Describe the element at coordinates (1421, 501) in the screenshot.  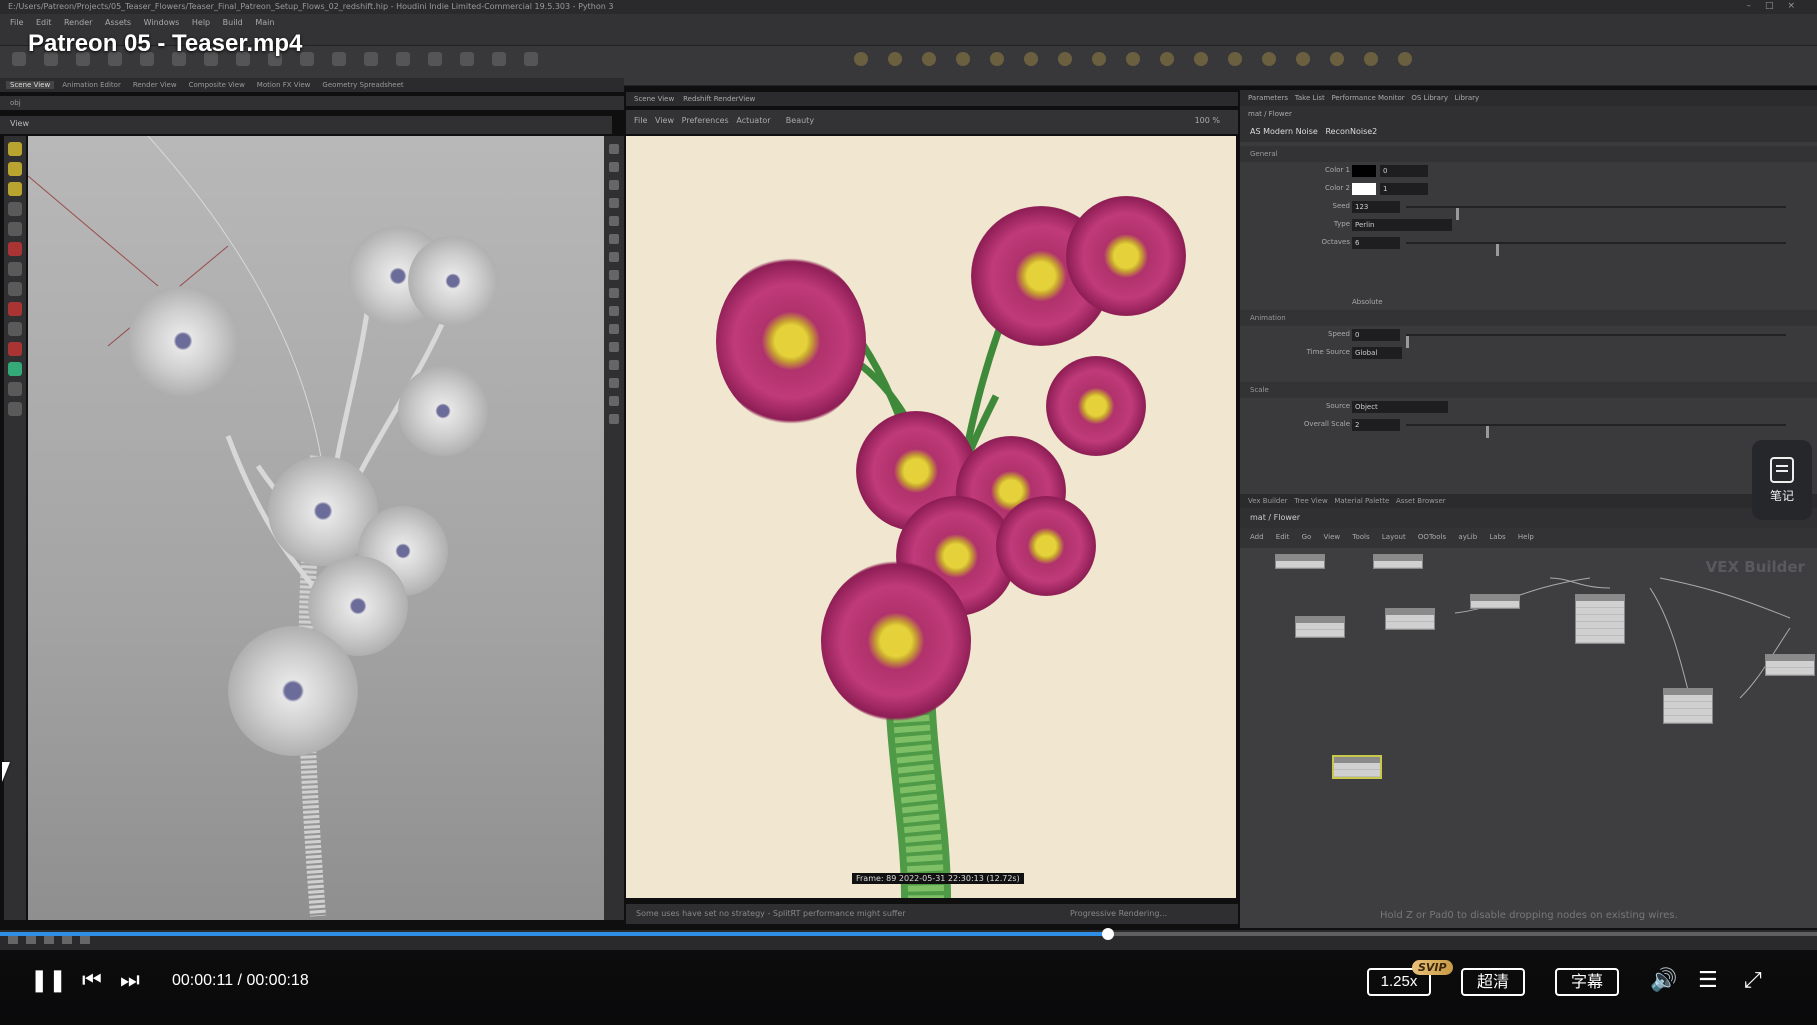
I see `tab-asset-browser: Asset Browser` at that location.